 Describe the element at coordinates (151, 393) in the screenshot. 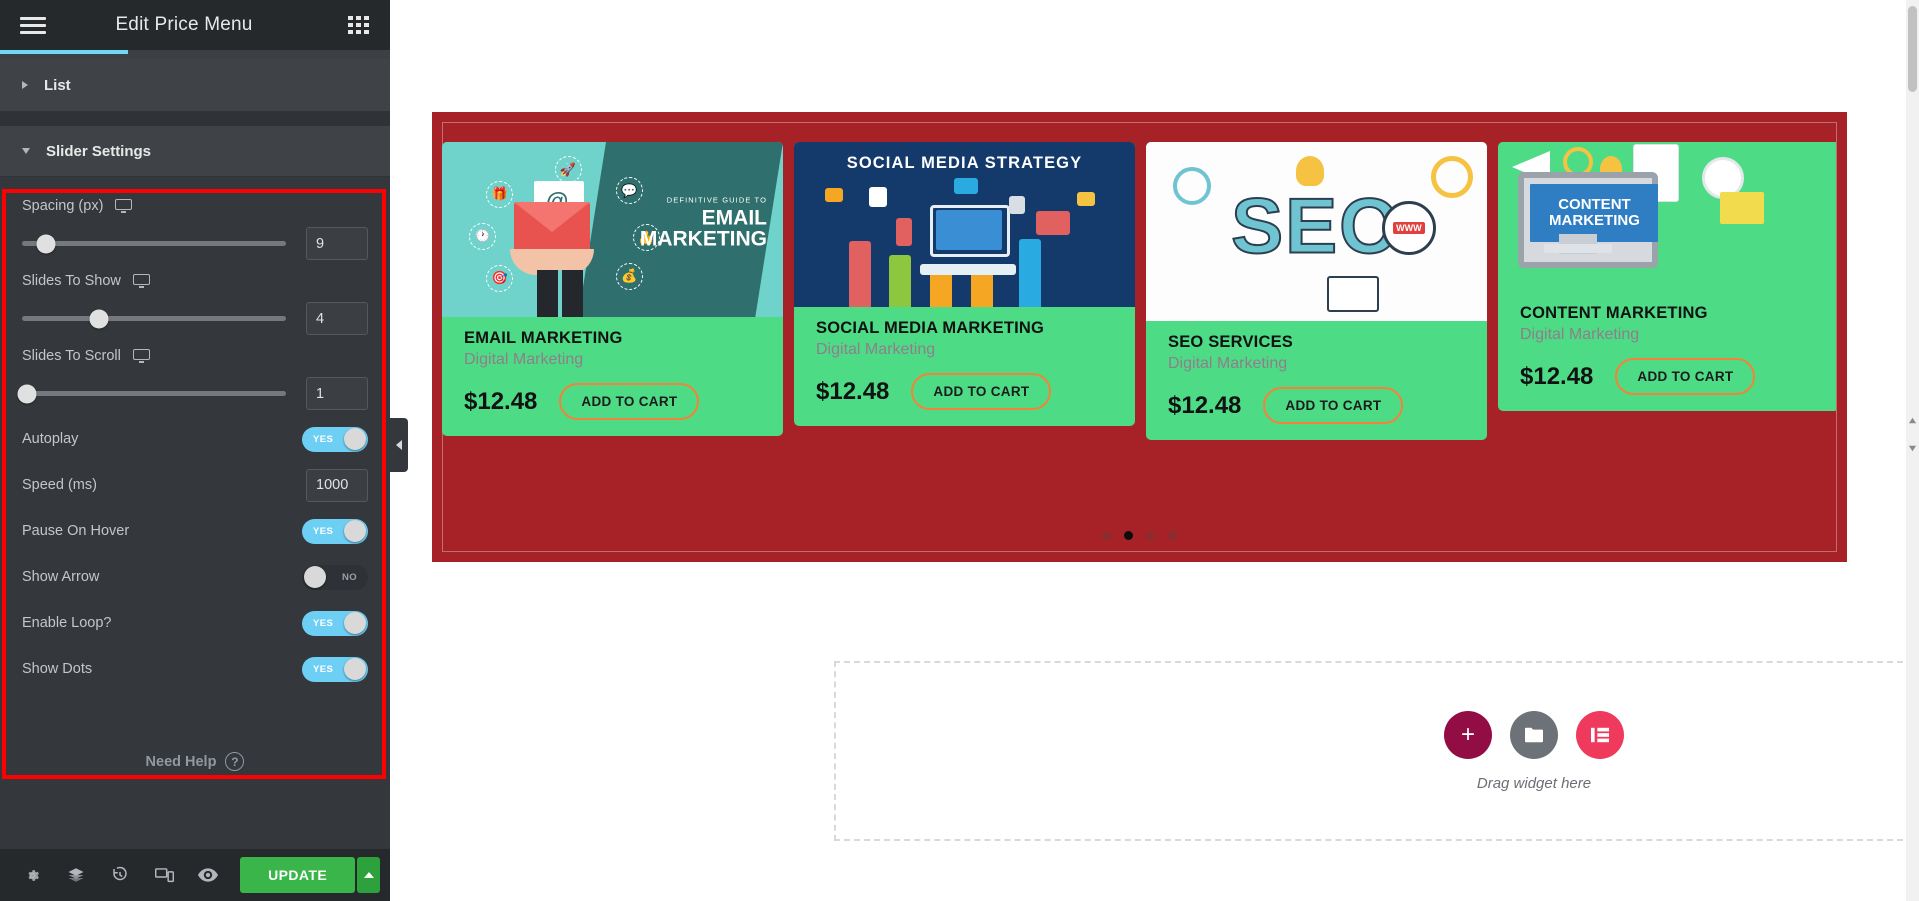

I see `slides-to-scroll-slider-track` at that location.